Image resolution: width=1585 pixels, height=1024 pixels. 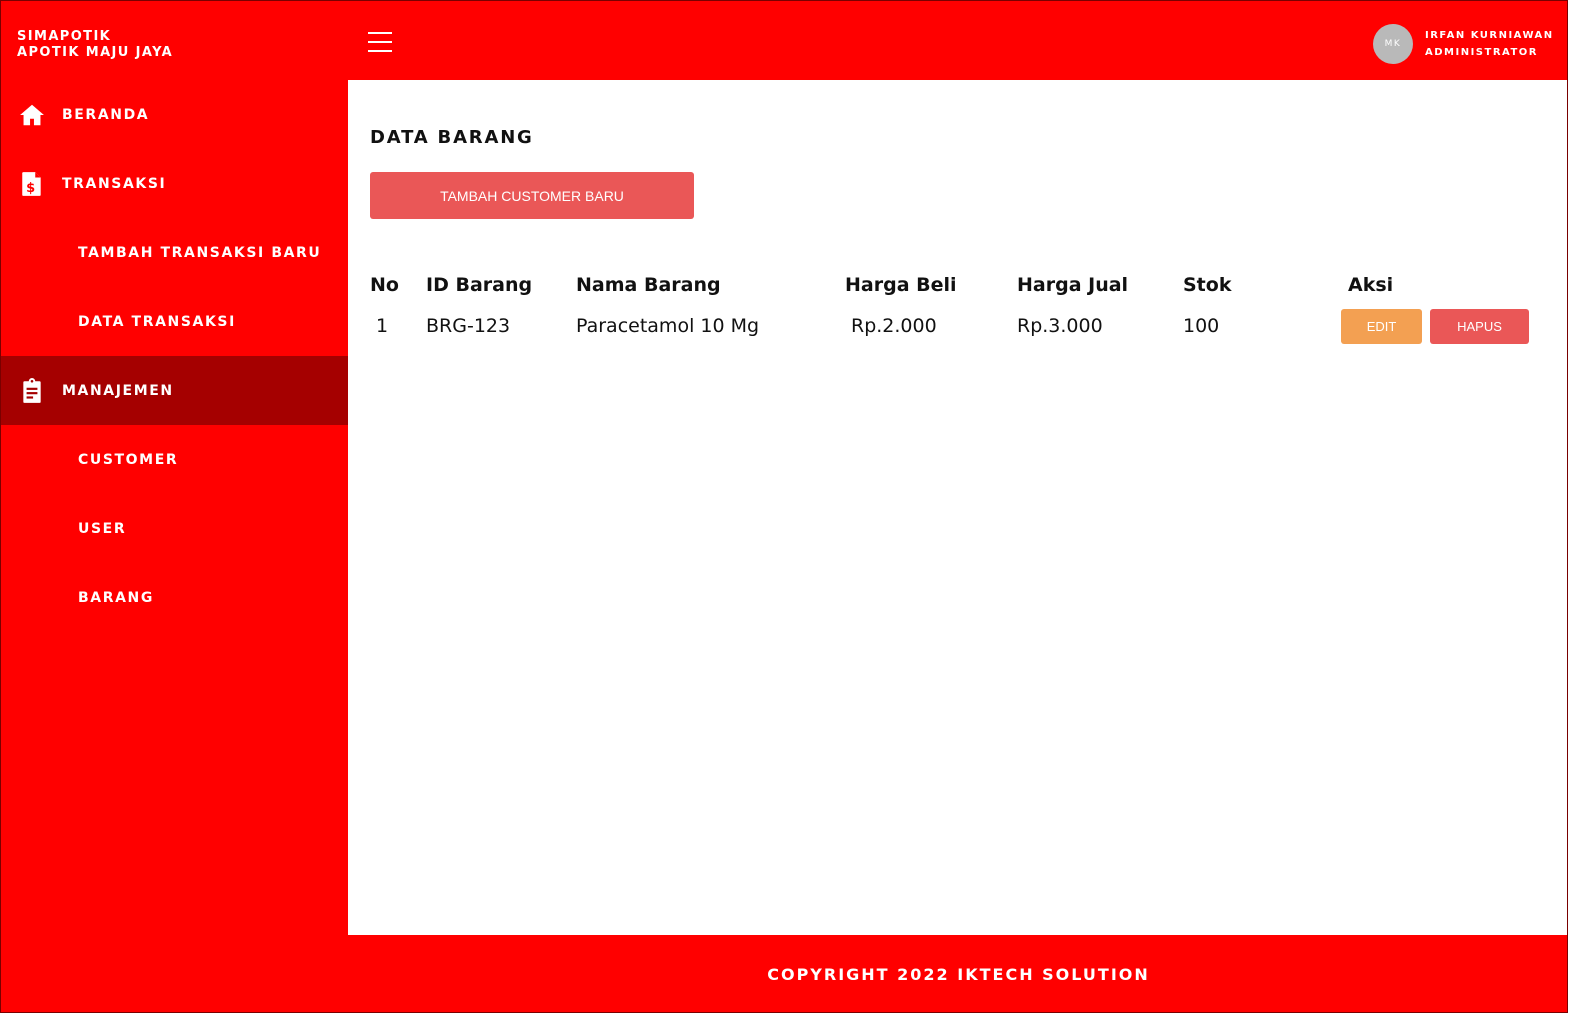 I want to click on page-title: DATA BARANG, so click(x=452, y=137).